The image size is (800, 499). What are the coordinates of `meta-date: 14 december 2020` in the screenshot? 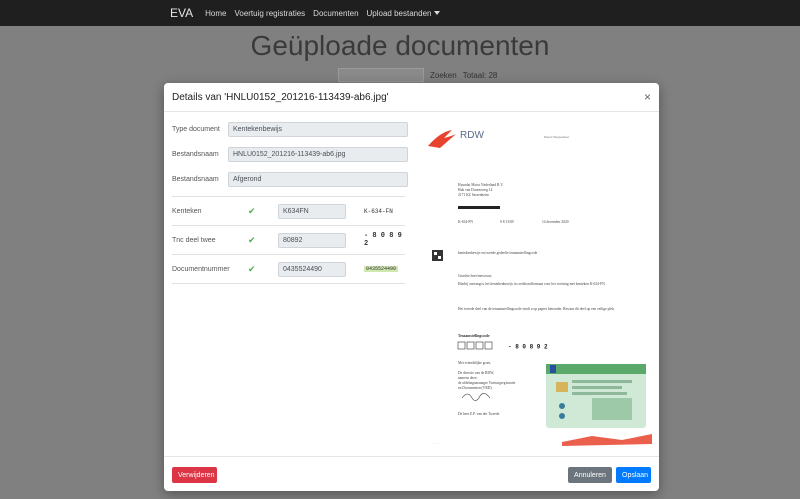 It's located at (555, 222).